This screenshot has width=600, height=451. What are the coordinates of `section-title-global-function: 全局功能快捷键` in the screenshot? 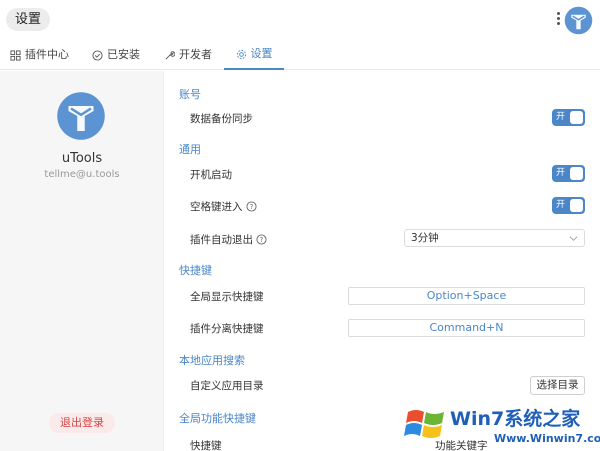 It's located at (217, 418).